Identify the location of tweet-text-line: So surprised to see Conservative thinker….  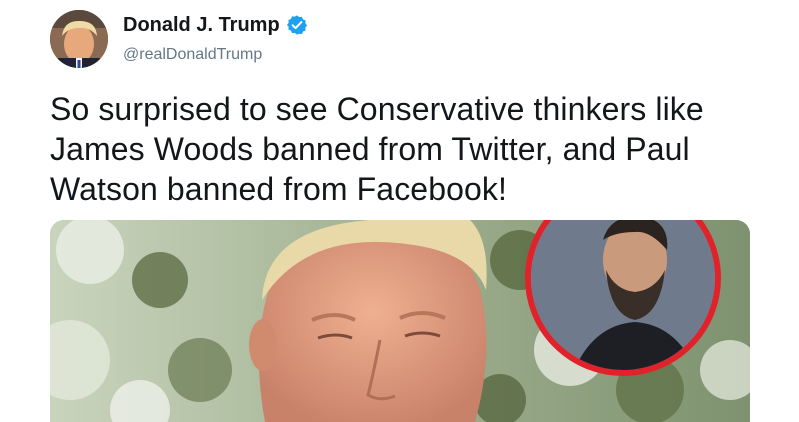
(377, 109).